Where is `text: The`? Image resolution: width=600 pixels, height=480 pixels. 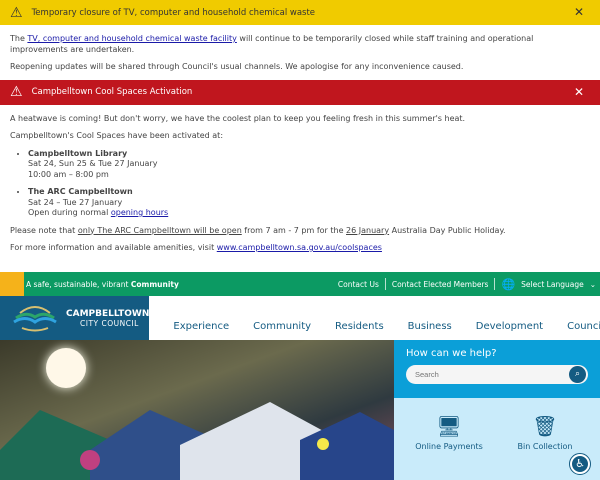 text: The is located at coordinates (19, 38).